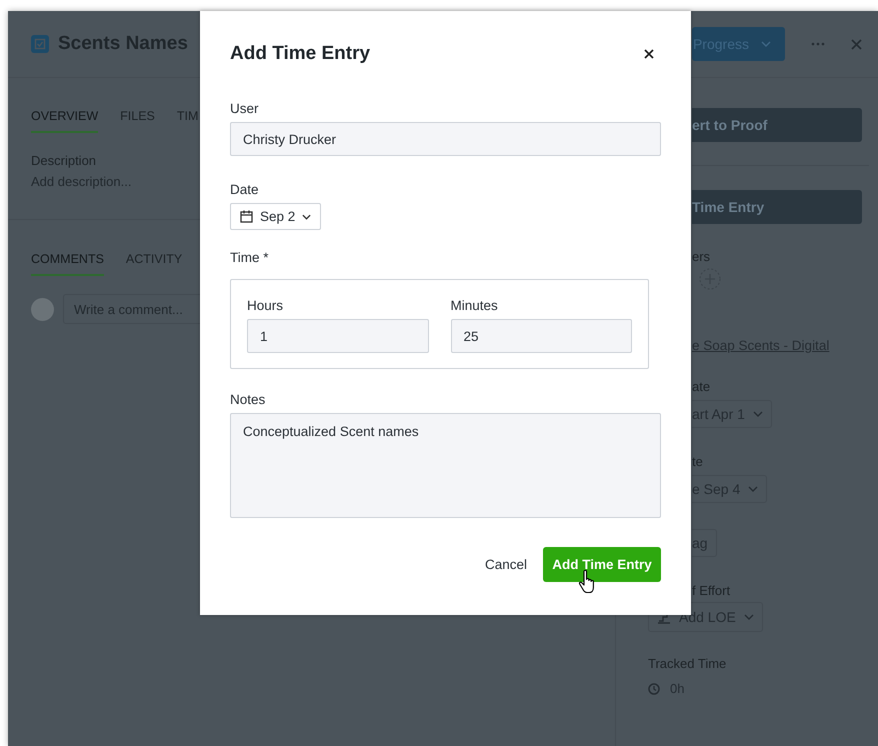 This screenshot has height=746, width=878. I want to click on close-icon, so click(649, 54).